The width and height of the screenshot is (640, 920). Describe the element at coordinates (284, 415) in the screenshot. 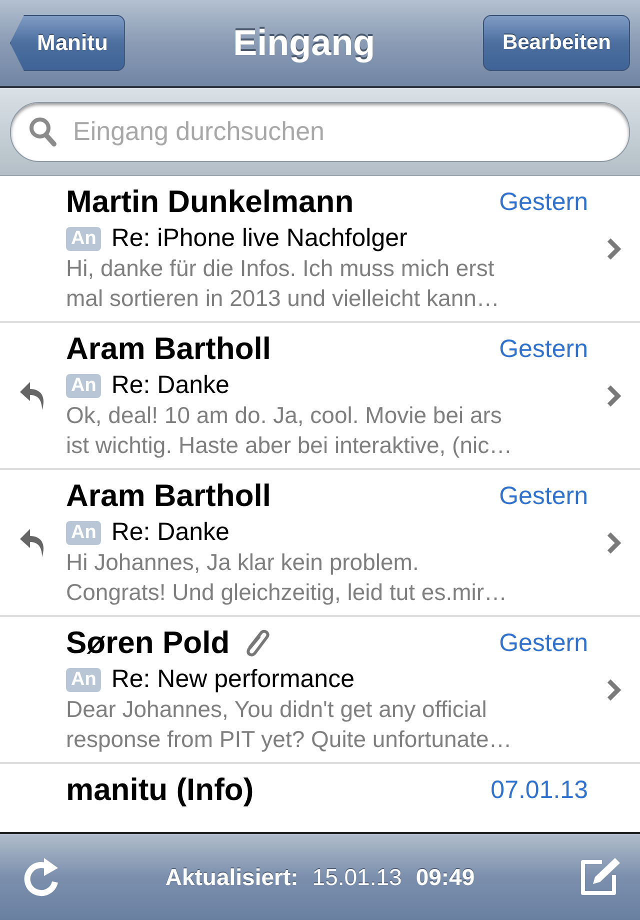

I see `message-preview: Ok, deal! 10 am do. Ja, cool. Movie bei ars` at that location.